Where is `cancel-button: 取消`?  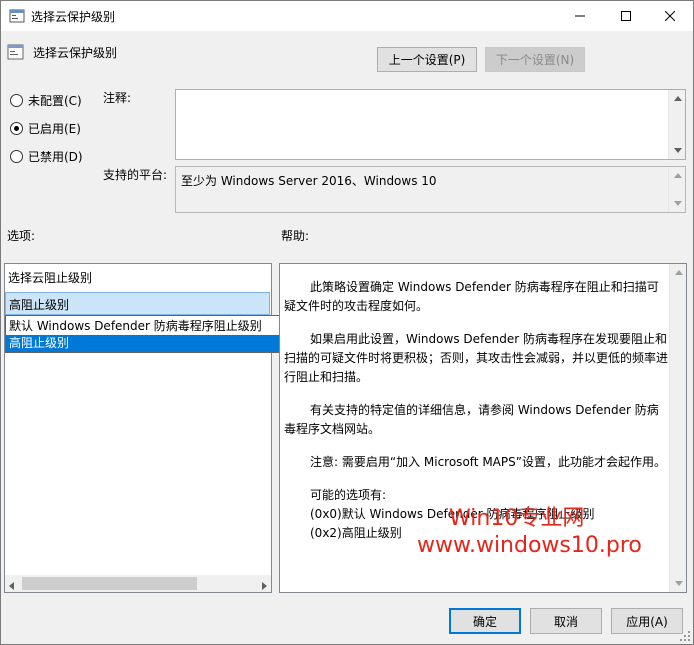
cancel-button: 取消 is located at coordinates (566, 621).